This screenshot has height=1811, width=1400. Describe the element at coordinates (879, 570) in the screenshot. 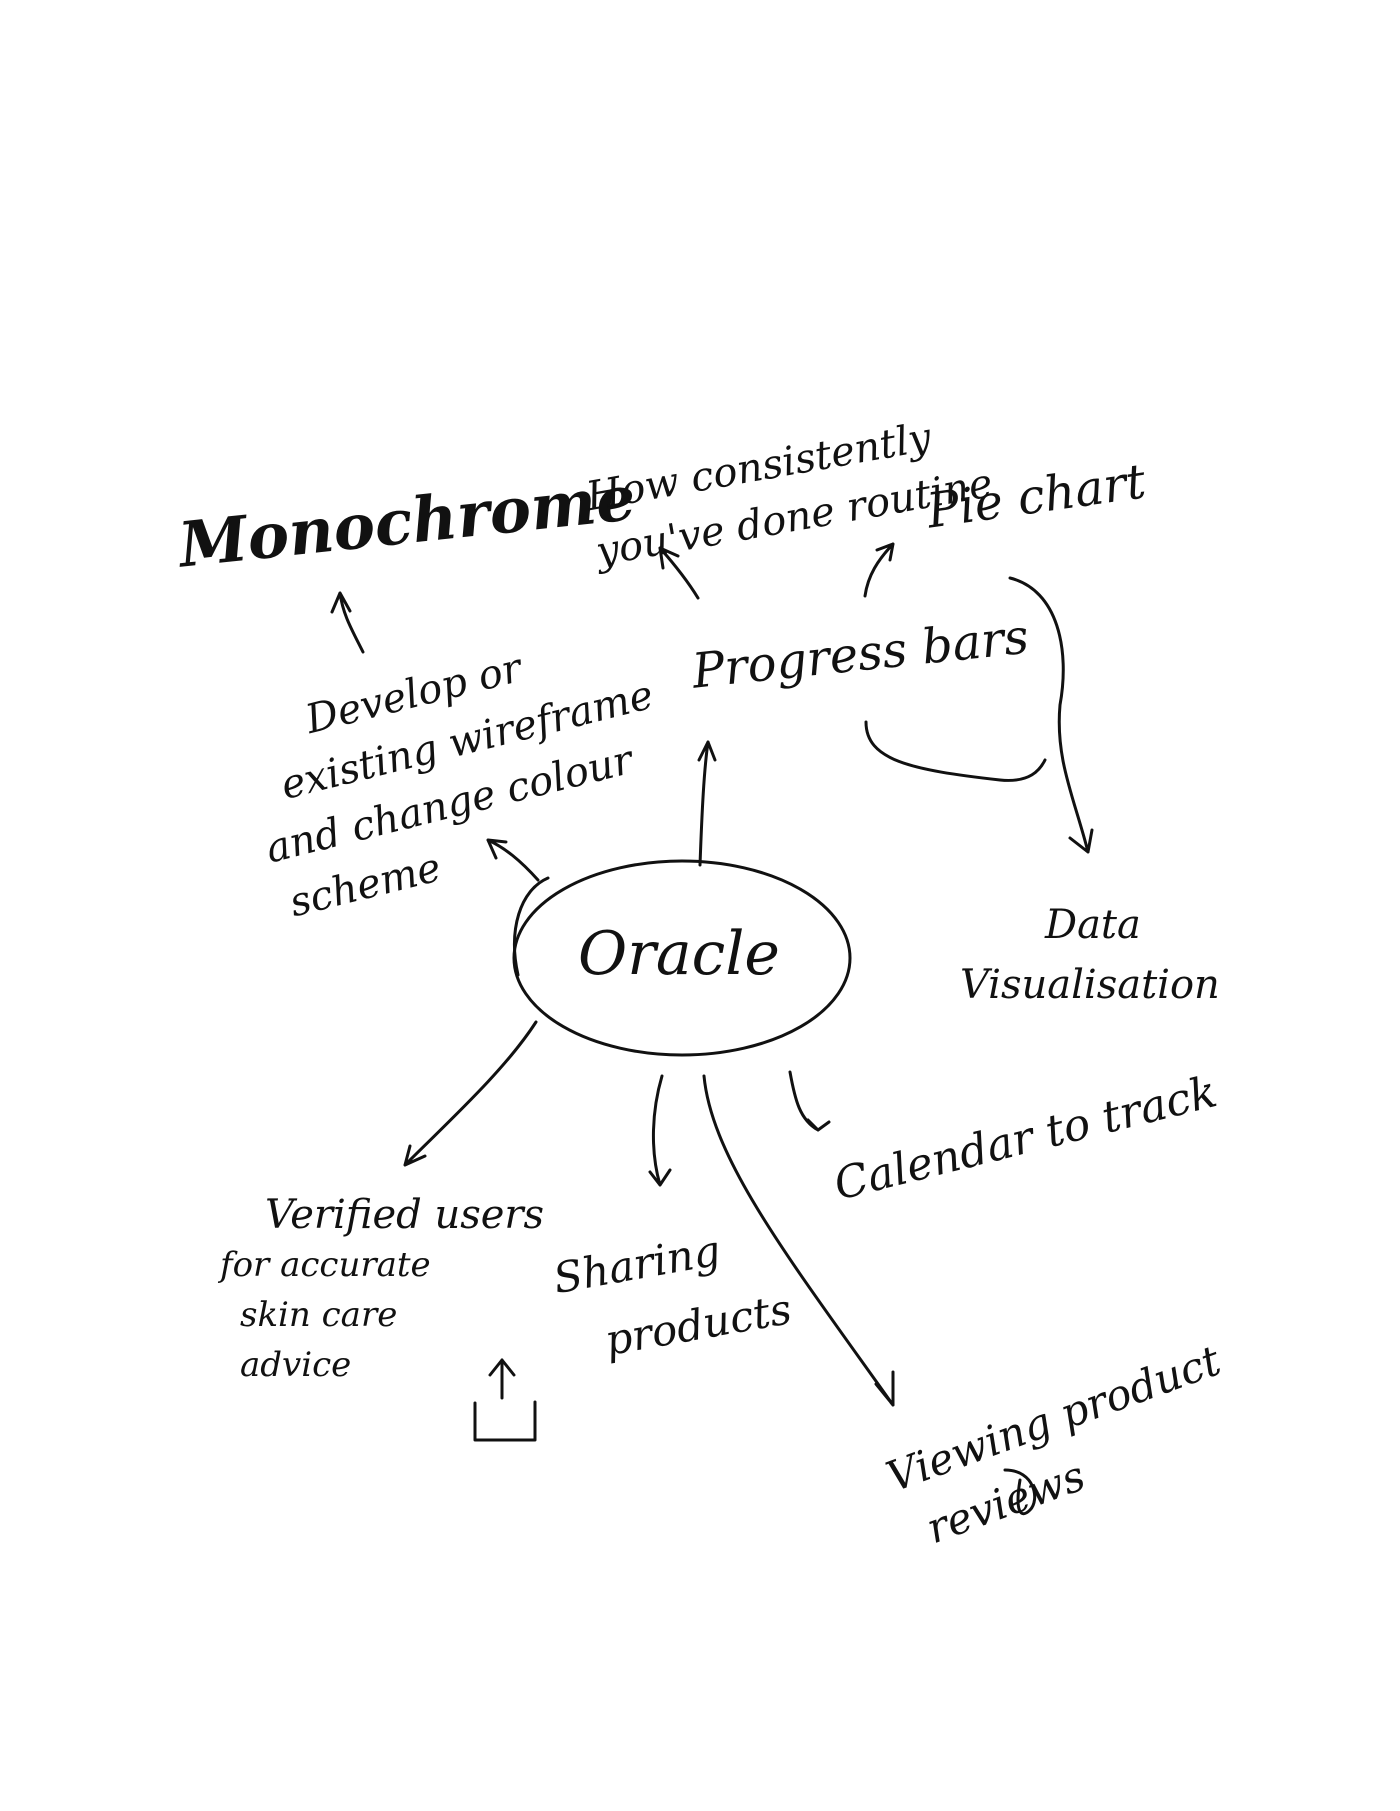

I see `arrow-to-pie-chart` at that location.